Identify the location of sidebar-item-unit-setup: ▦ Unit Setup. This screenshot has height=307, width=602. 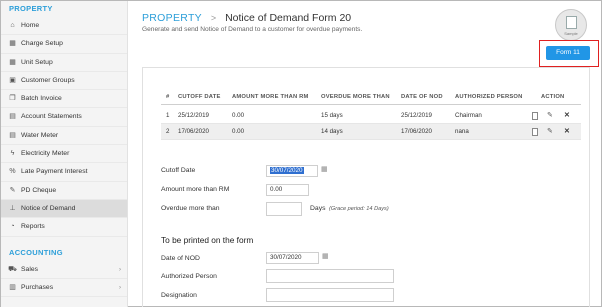
(64, 63).